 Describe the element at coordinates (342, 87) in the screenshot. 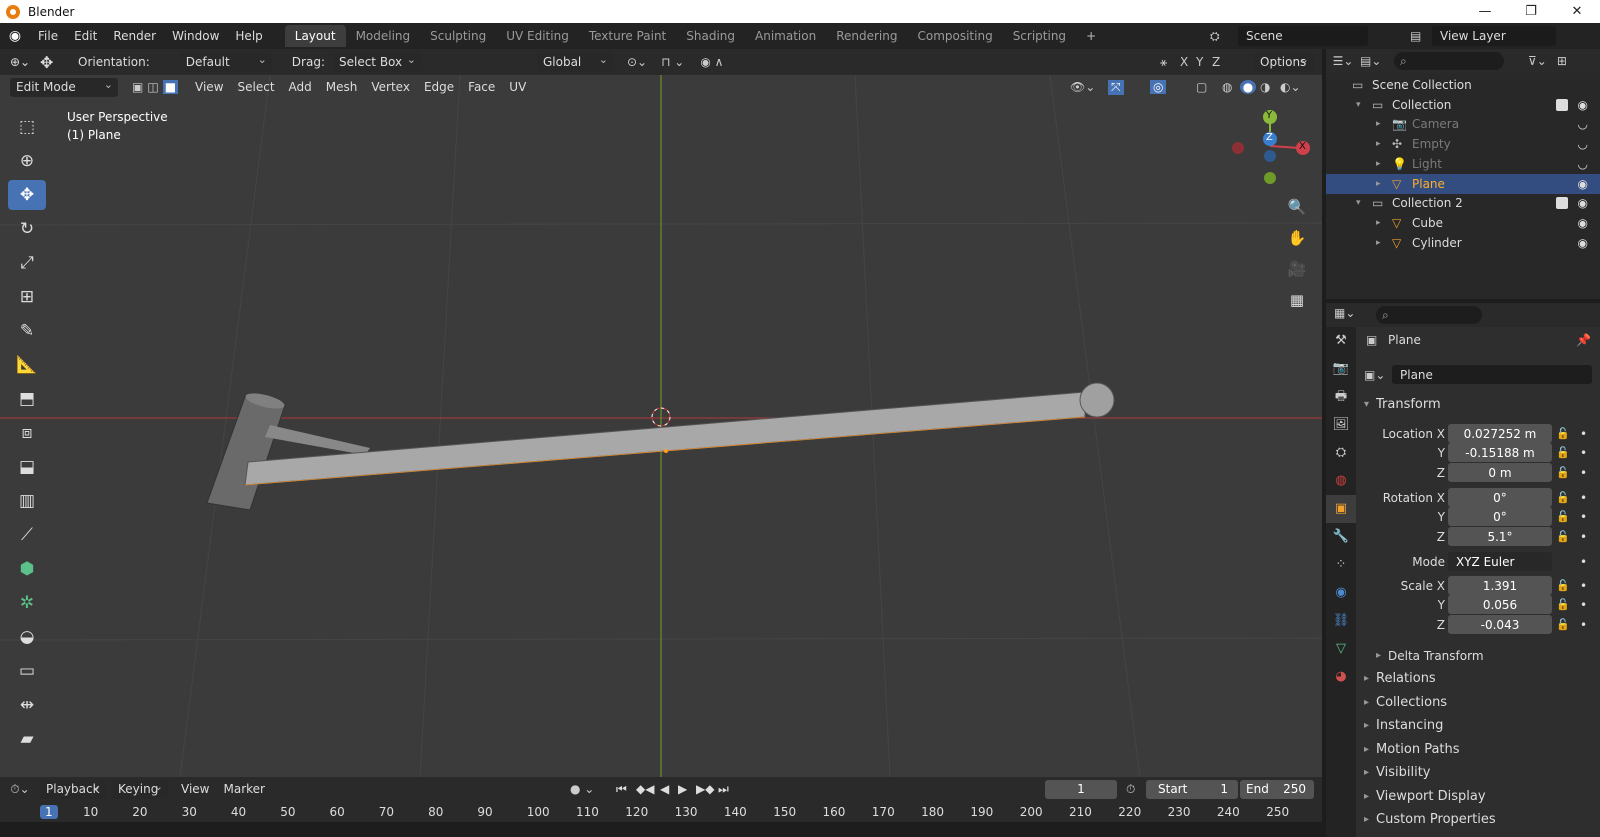

I see `menu-mesh: Mesh` at that location.